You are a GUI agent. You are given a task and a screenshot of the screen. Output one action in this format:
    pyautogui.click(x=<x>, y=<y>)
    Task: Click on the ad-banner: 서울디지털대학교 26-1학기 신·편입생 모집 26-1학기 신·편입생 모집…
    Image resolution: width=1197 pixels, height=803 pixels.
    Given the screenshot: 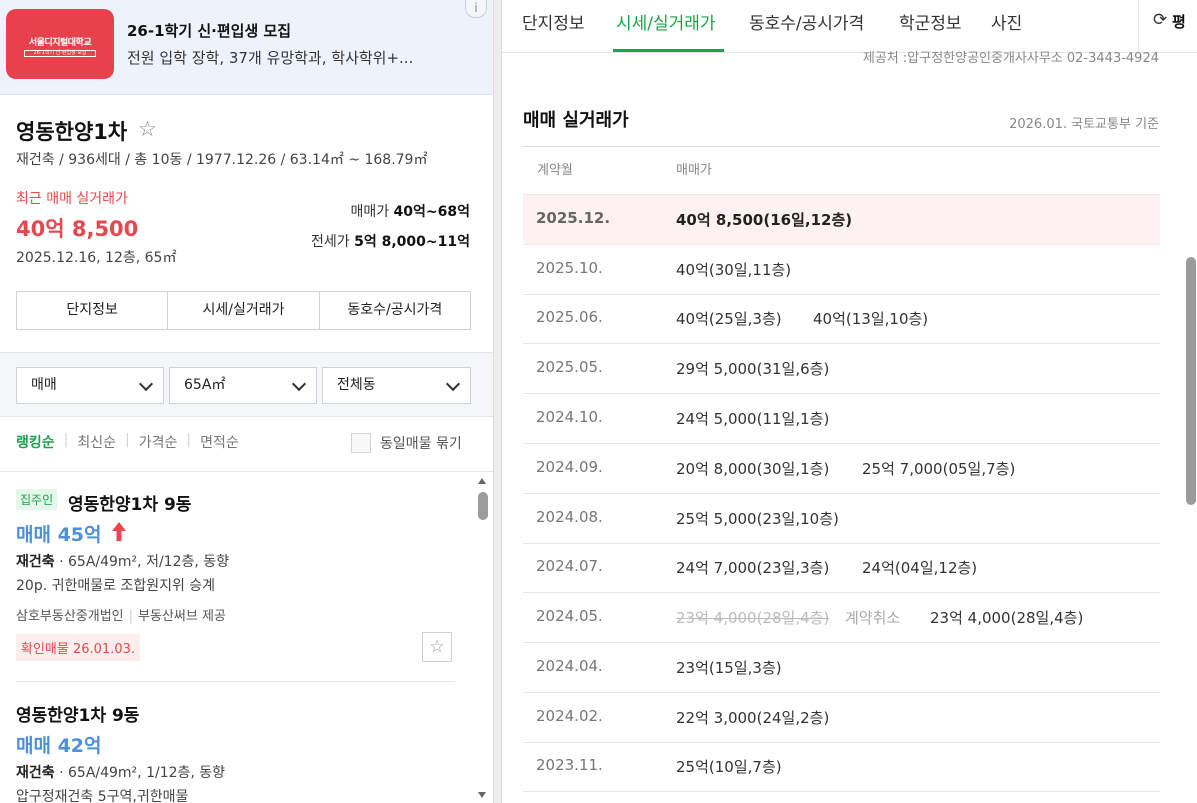 What is the action you would take?
    pyautogui.click(x=246, y=47)
    